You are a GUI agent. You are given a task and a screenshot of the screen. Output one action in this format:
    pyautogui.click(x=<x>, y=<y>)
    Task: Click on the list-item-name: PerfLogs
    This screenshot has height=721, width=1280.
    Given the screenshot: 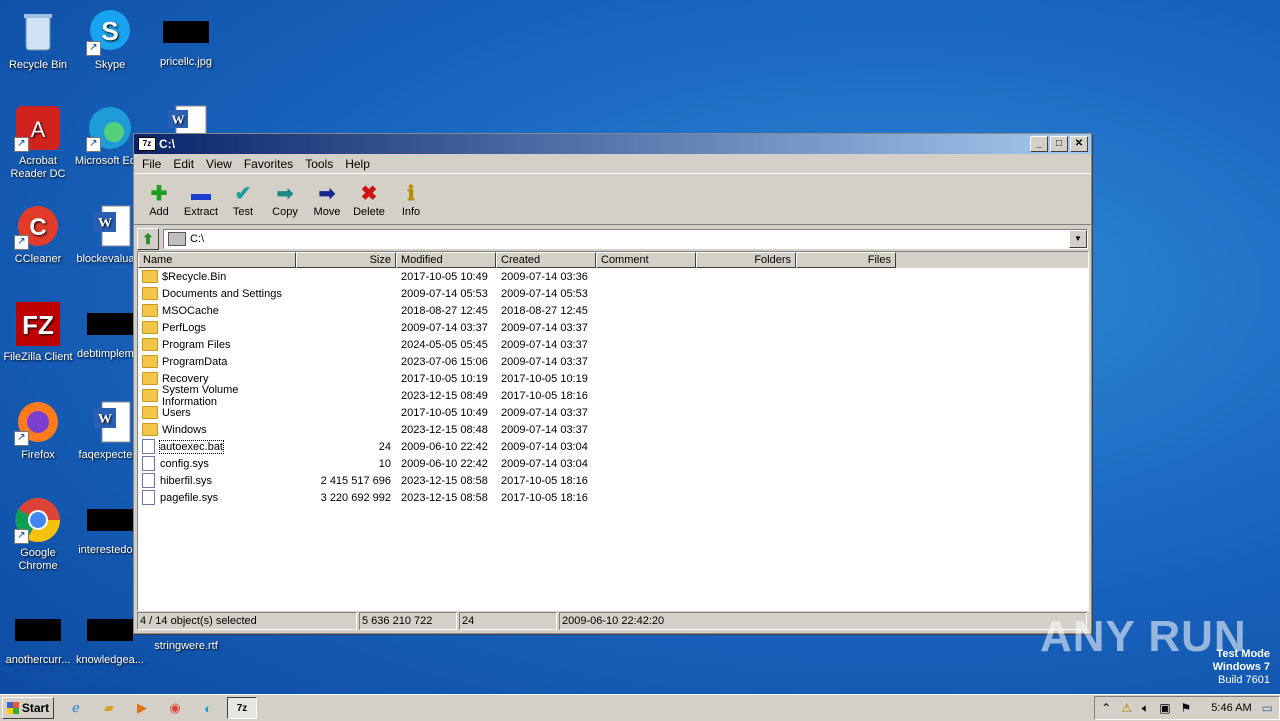 What is the action you would take?
    pyautogui.click(x=217, y=327)
    